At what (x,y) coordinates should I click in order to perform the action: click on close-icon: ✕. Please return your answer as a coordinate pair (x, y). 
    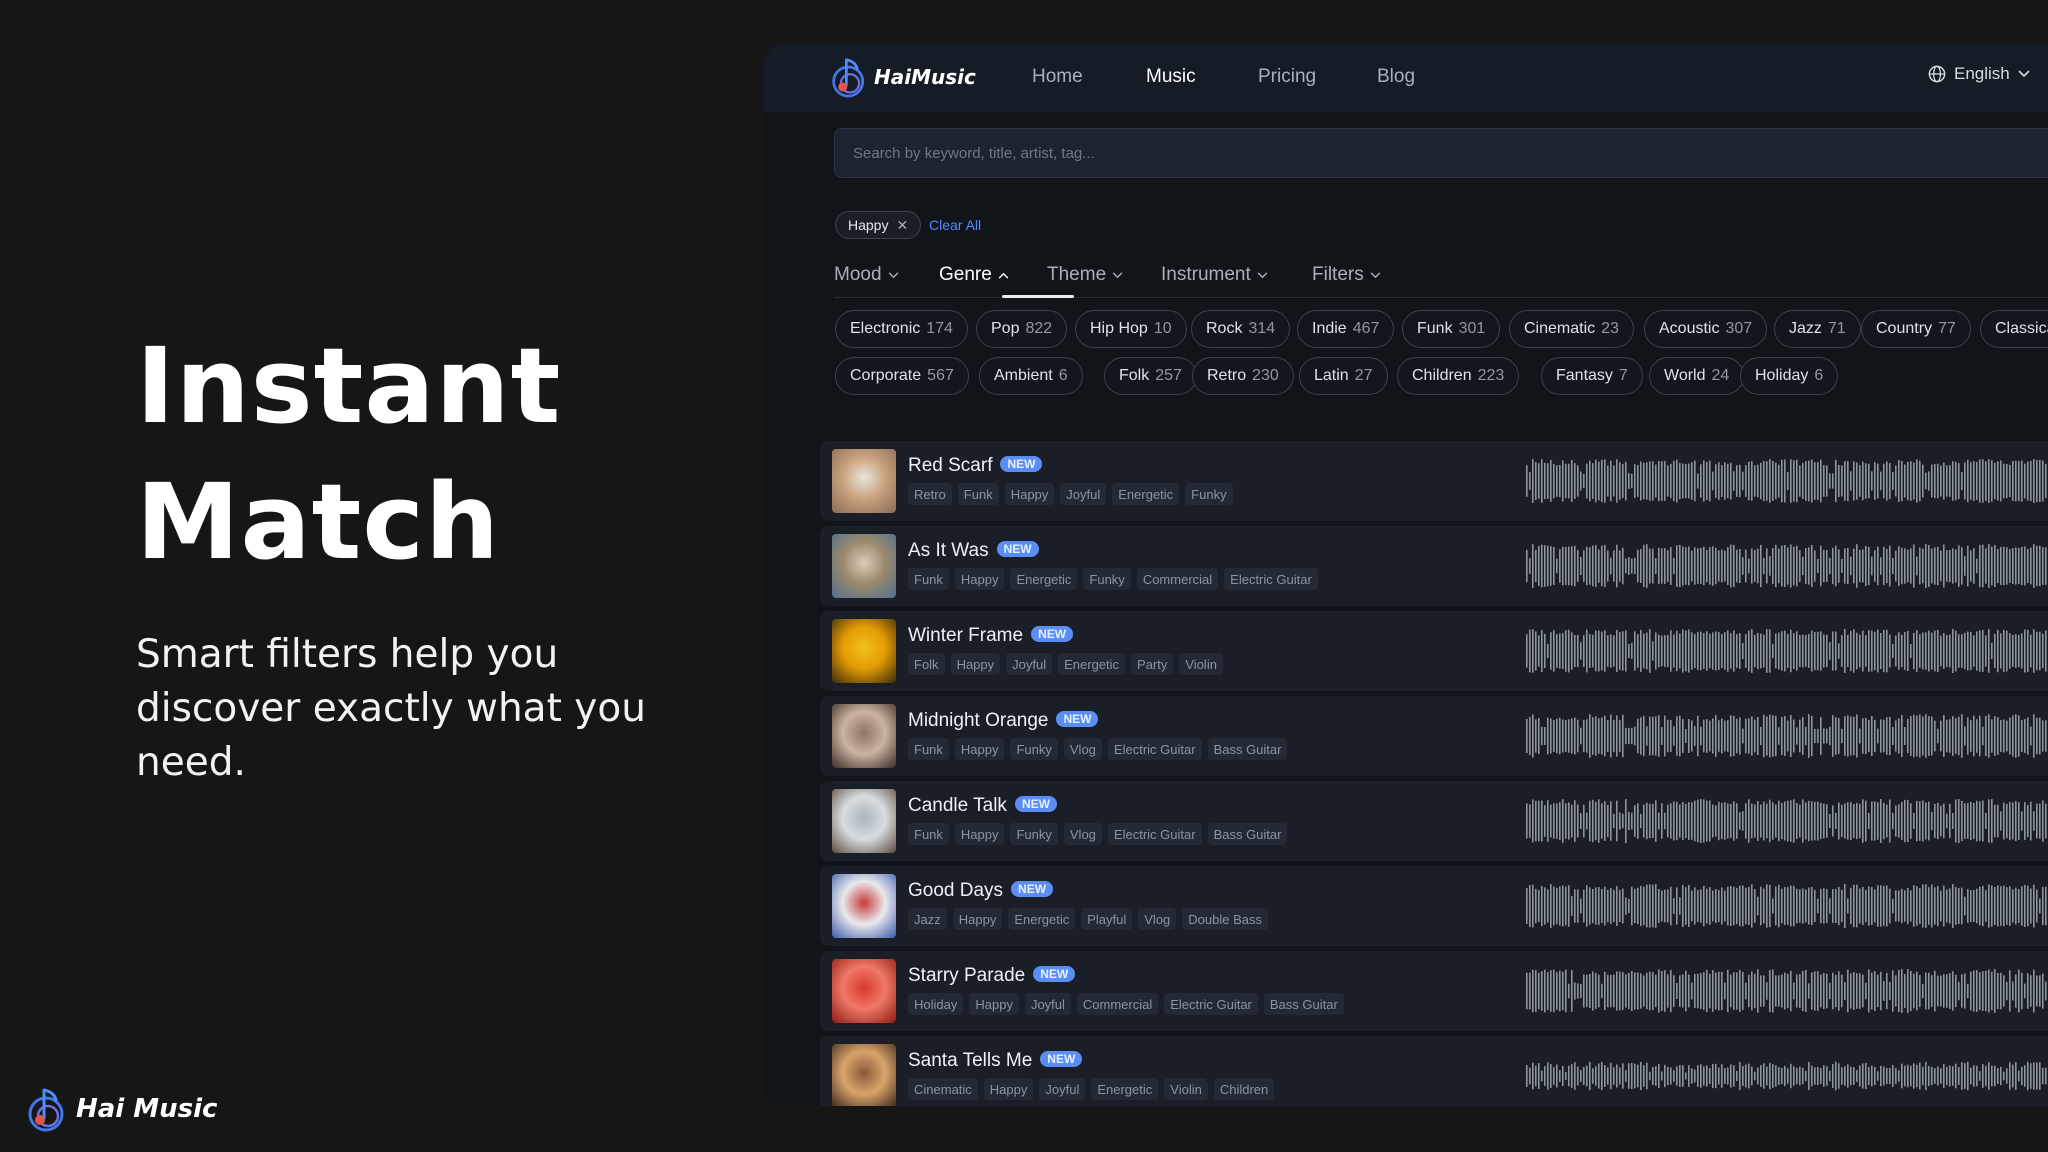
    Looking at the image, I should click on (902, 225).